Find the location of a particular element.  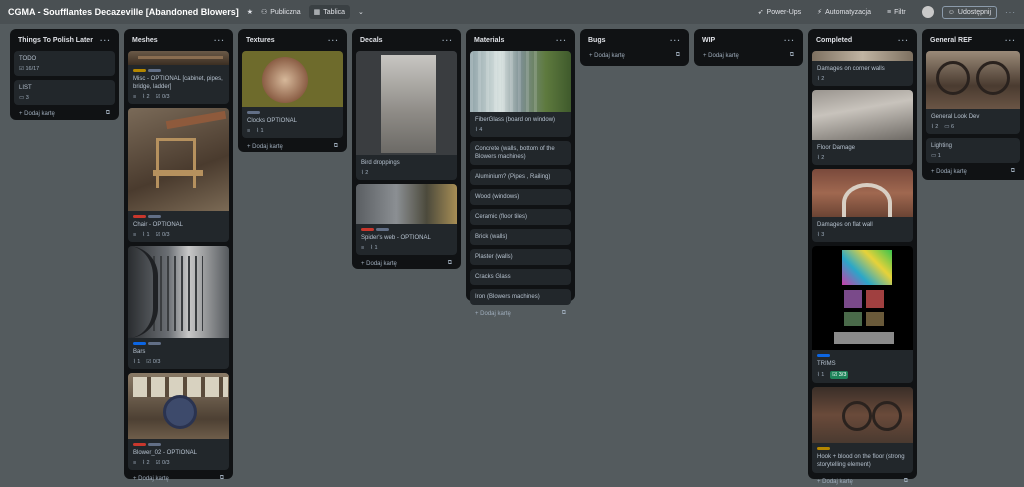

card-plaster: Plaster (walls) is located at coordinates (520, 257).